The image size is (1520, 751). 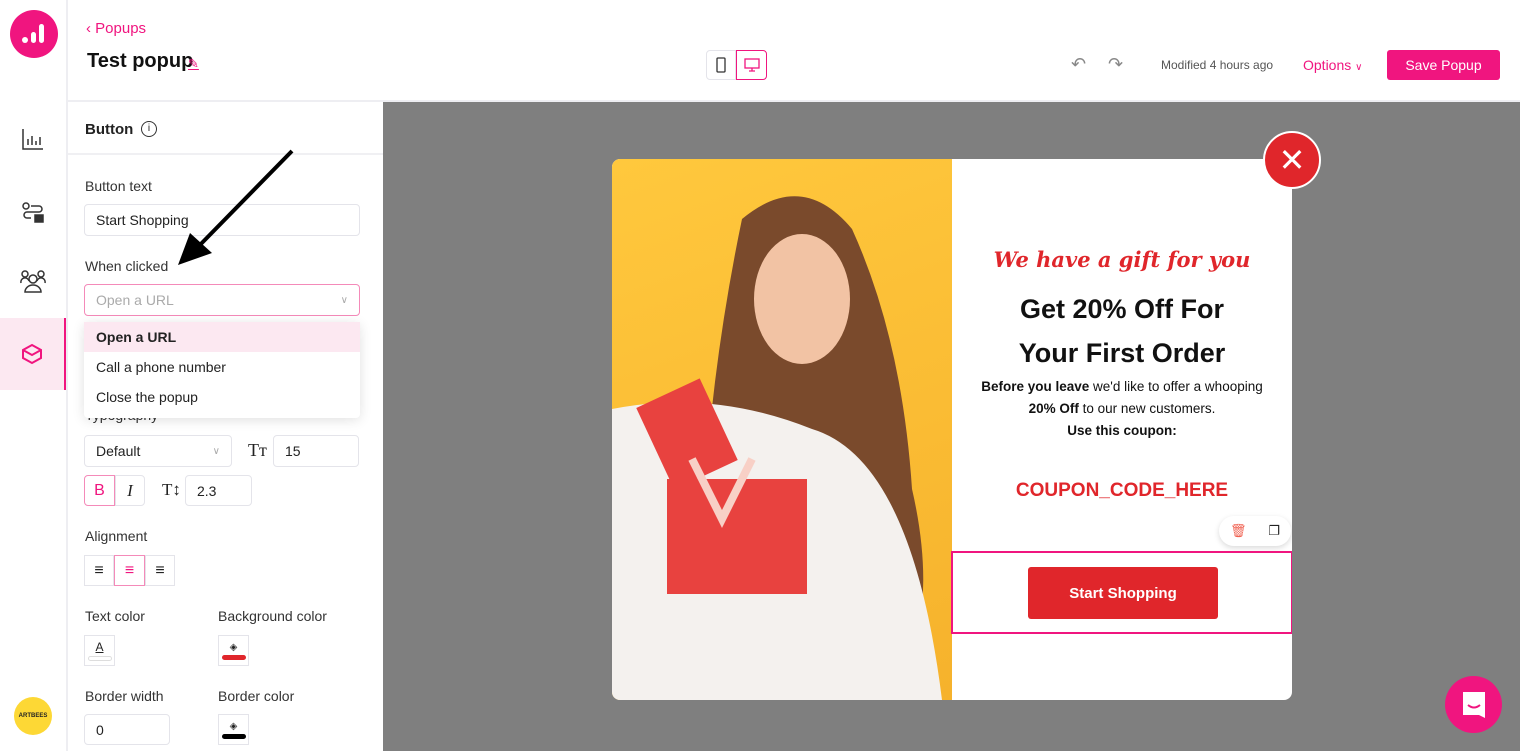 What do you see at coordinates (1238, 531) in the screenshot?
I see `trash-icon: 🗑` at bounding box center [1238, 531].